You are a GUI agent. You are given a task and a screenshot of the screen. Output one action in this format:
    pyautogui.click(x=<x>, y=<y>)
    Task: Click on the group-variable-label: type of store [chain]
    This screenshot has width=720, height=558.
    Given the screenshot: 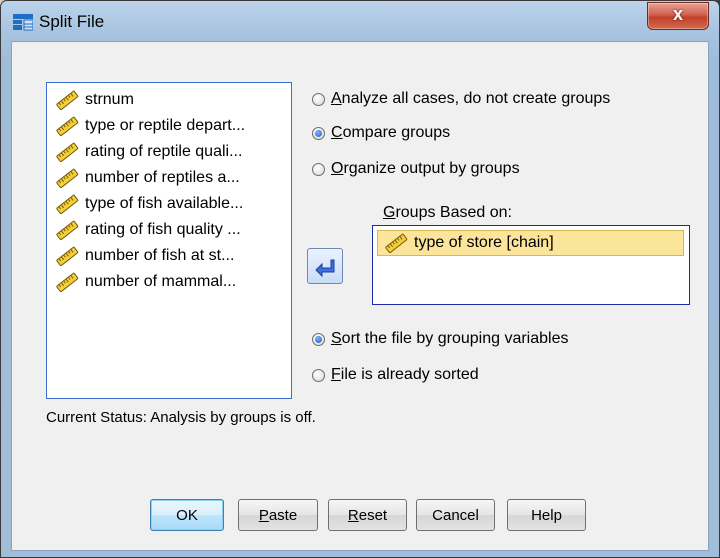 What is the action you would take?
    pyautogui.click(x=484, y=242)
    